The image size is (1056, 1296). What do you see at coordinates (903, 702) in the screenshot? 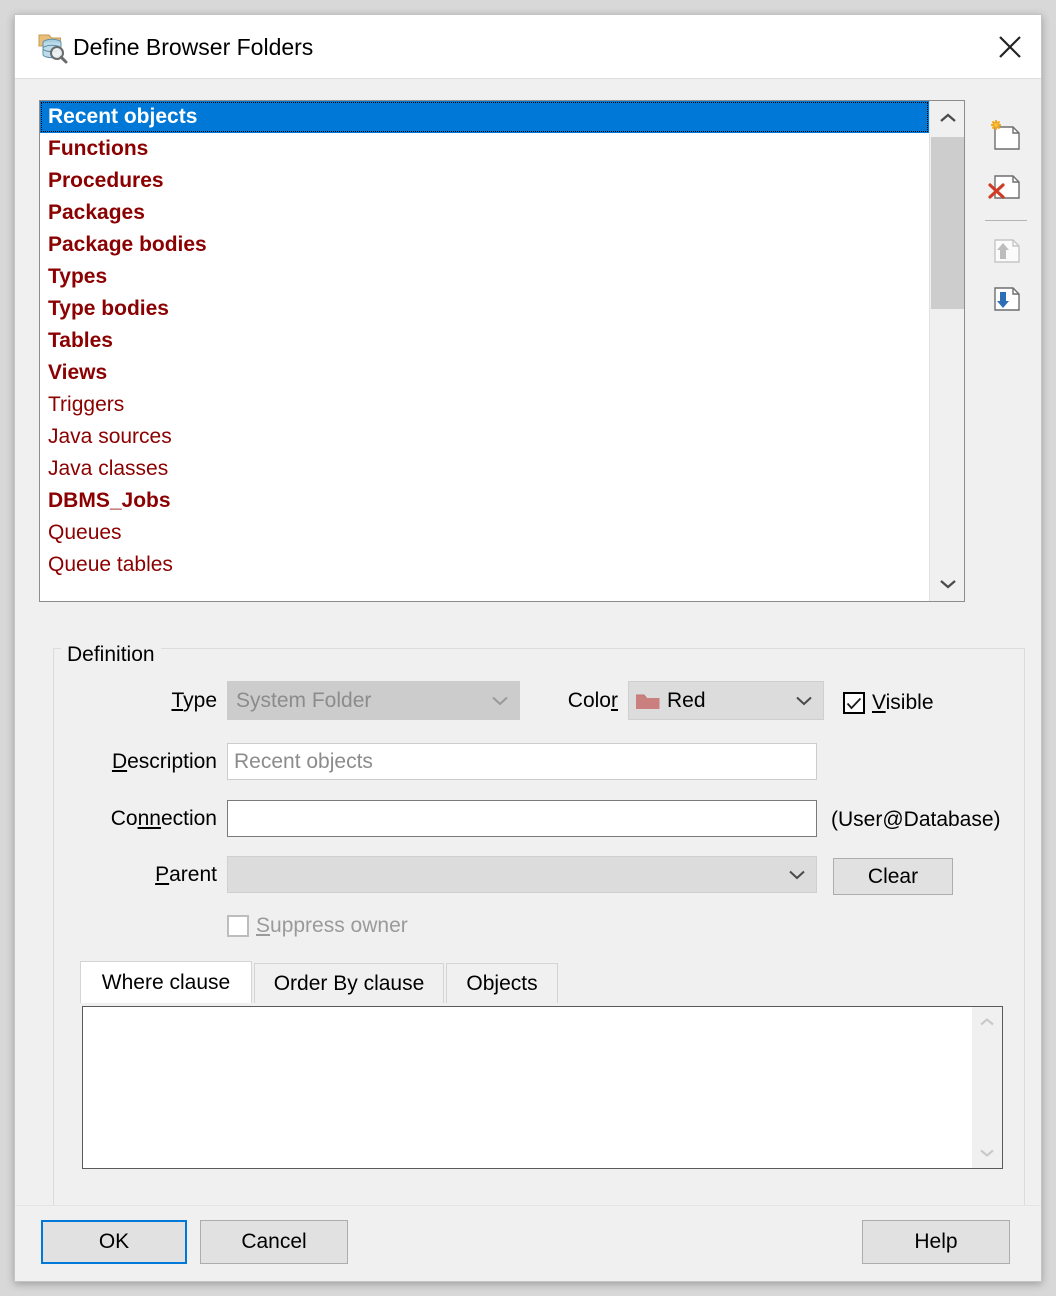
I see `visible-label: Visible` at bounding box center [903, 702].